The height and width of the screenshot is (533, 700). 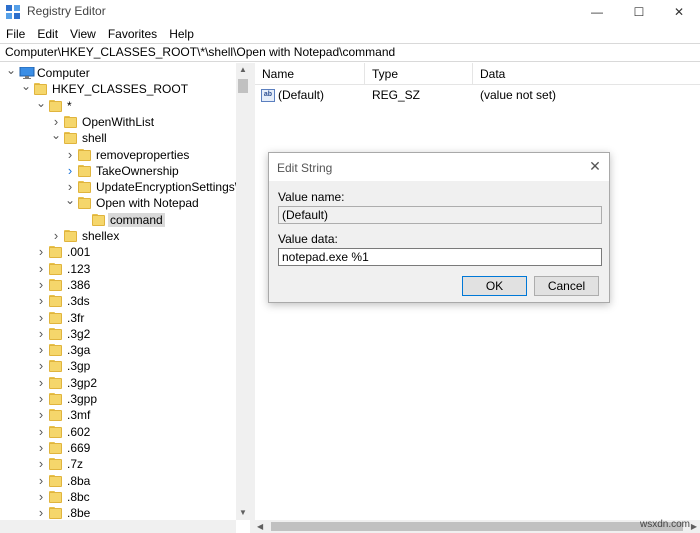 I want to click on tree-item: › .3gp, so click(x=118, y=366).